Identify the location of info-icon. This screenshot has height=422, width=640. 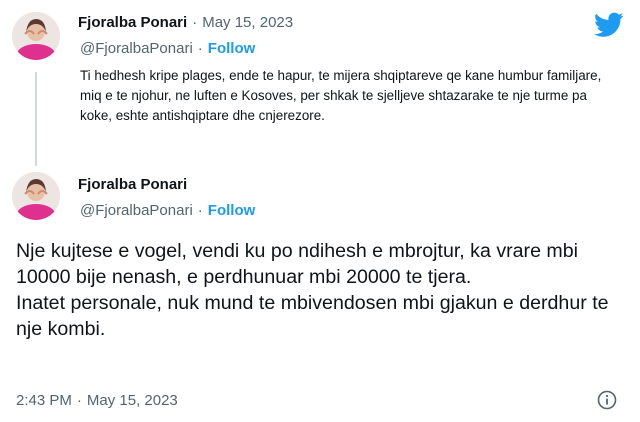
(607, 400).